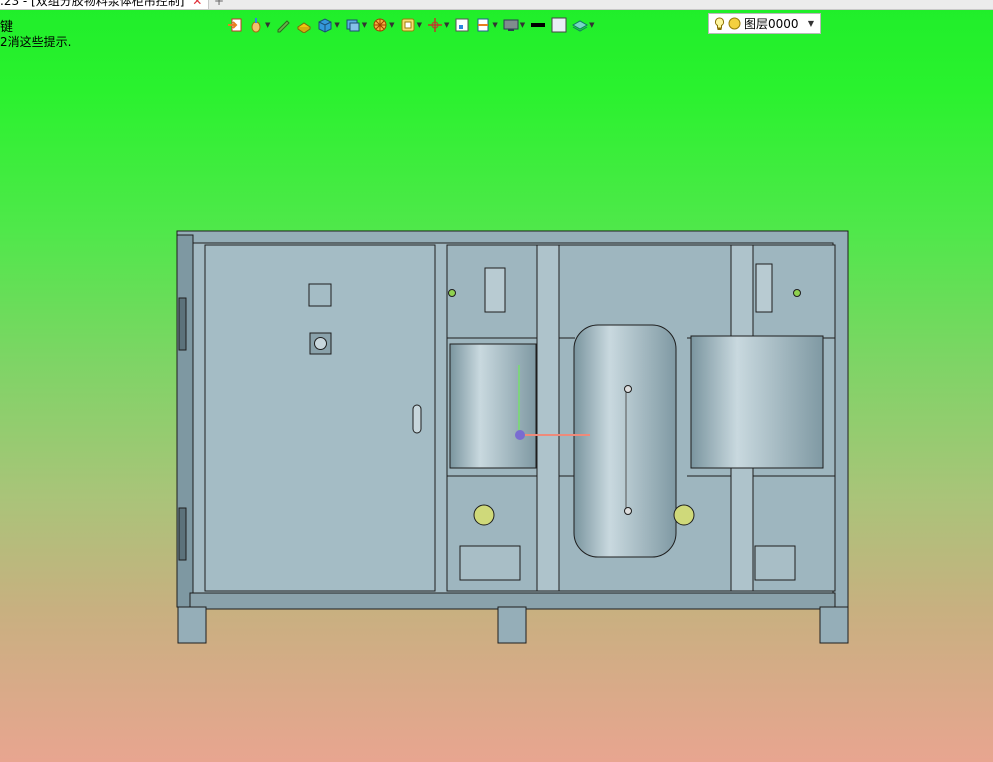 The width and height of the screenshot is (993, 762). Describe the element at coordinates (490, 563) in the screenshot. I see `left-motor` at that location.